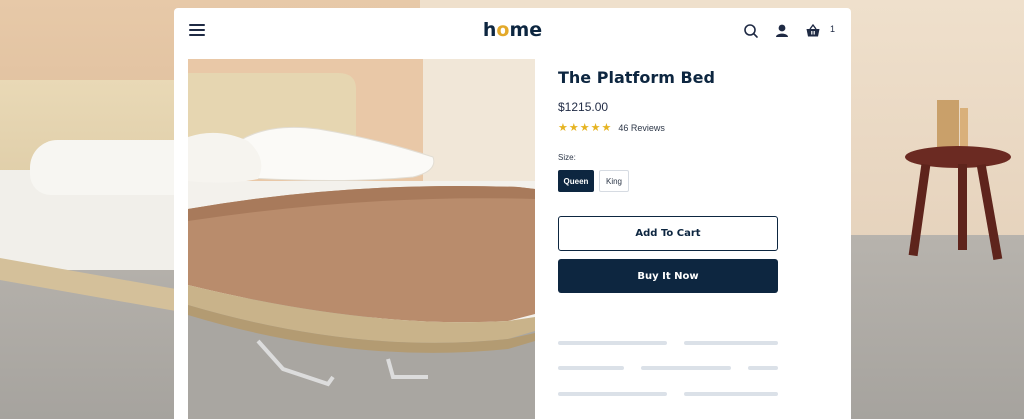 Image resolution: width=1024 pixels, height=419 pixels. Describe the element at coordinates (512, 31) in the screenshot. I see `site-header: home 1` at that location.